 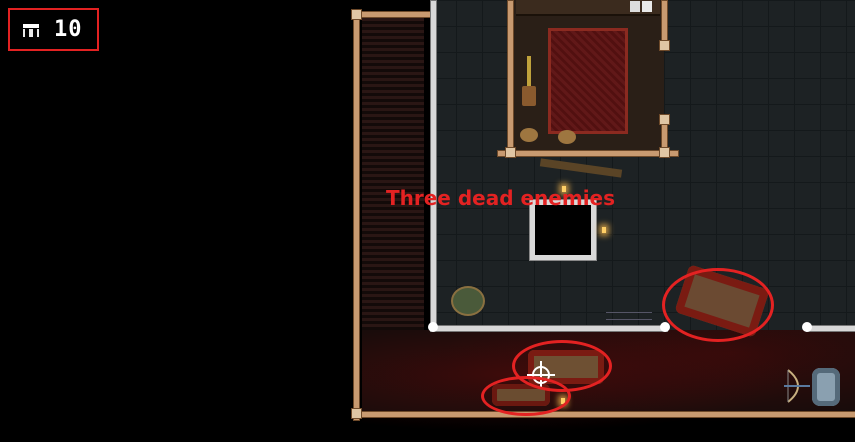 I want to click on candle-icon, so click(x=604, y=230).